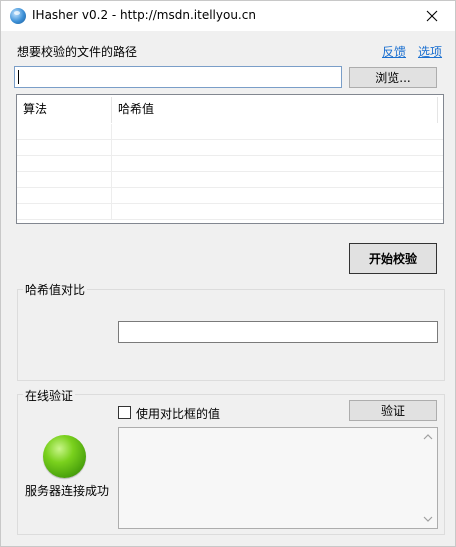 The width and height of the screenshot is (456, 547). What do you see at coordinates (18, 16) in the screenshot?
I see `app-globe-icon` at bounding box center [18, 16].